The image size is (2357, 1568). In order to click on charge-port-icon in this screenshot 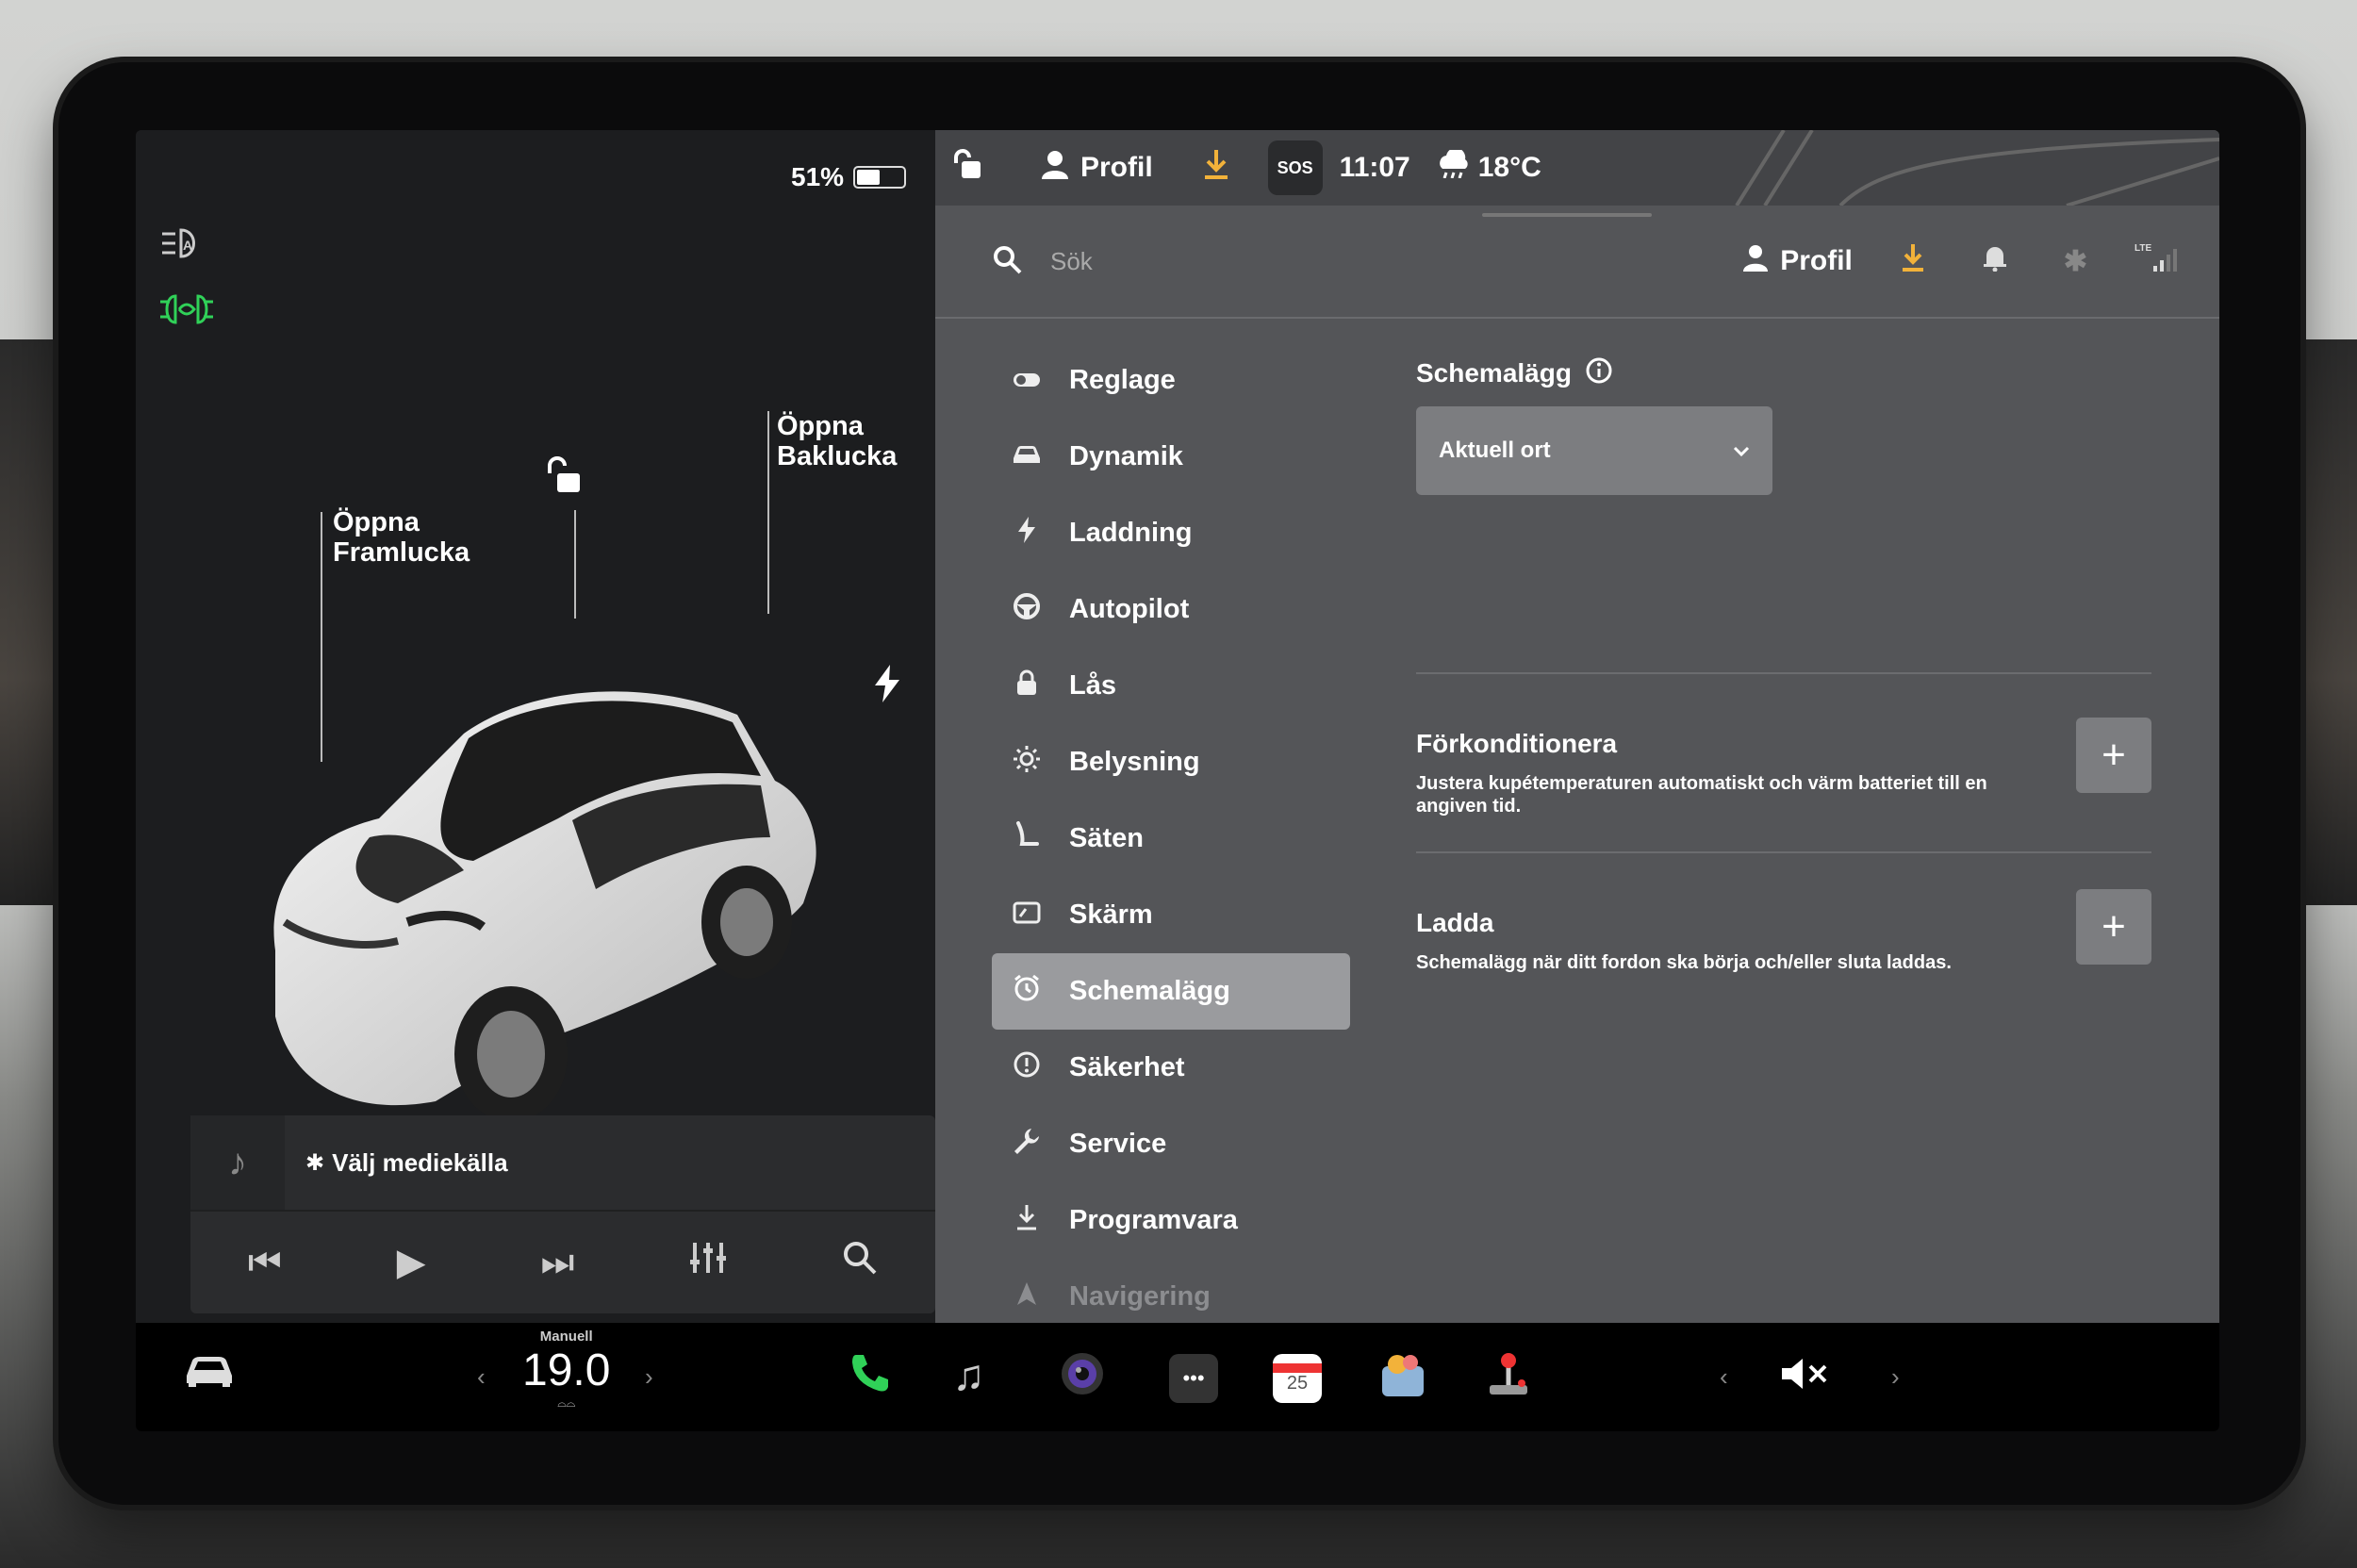, I will do `click(887, 688)`.